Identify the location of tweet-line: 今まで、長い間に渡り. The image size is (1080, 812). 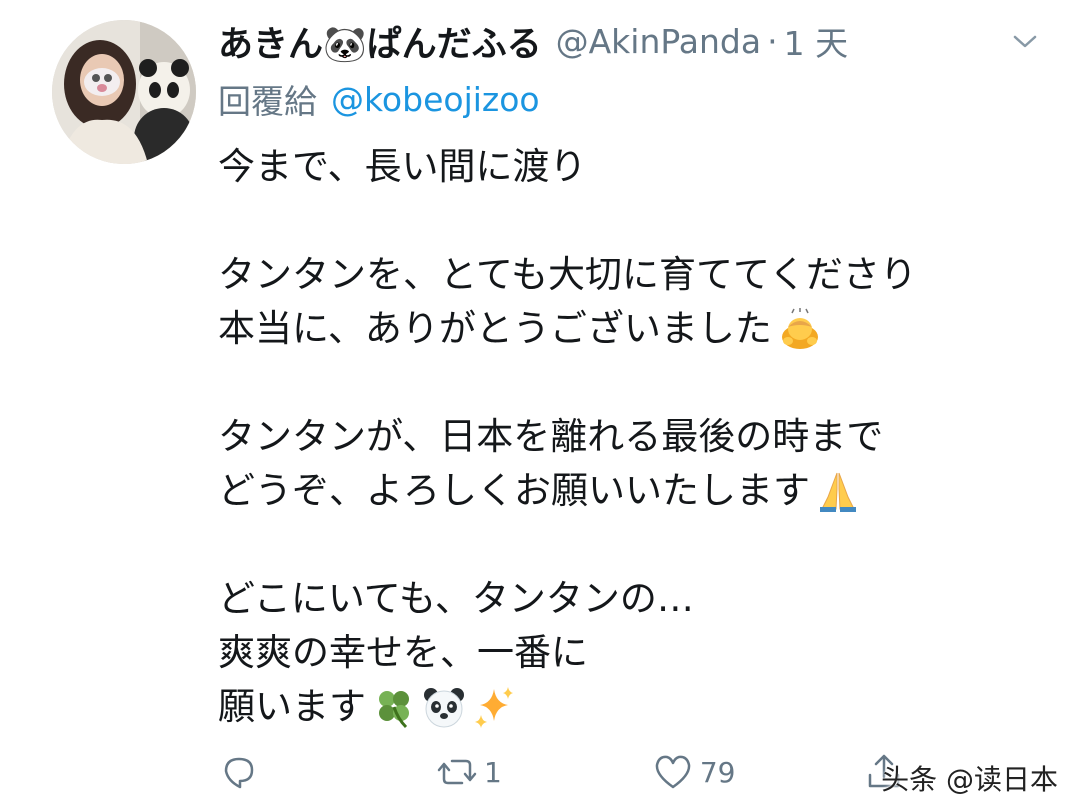
(402, 166).